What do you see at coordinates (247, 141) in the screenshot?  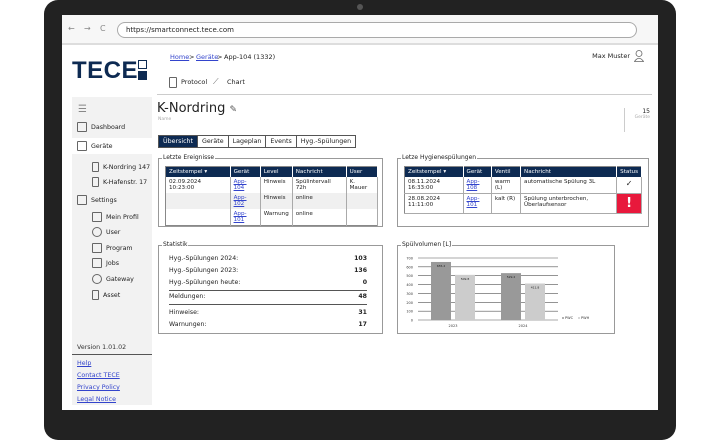 I see `tab-lageplan: Lageplan` at bounding box center [247, 141].